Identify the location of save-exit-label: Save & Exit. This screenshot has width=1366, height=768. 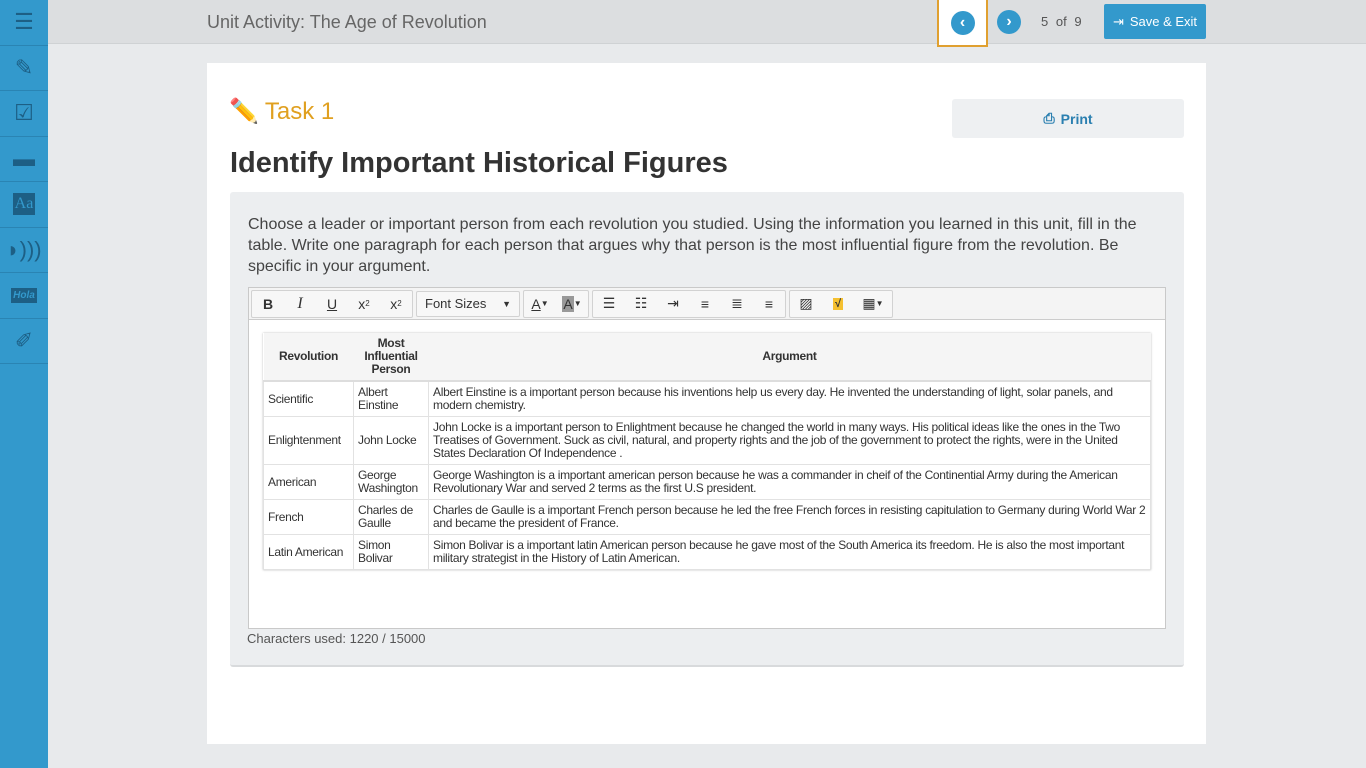
(1163, 21).